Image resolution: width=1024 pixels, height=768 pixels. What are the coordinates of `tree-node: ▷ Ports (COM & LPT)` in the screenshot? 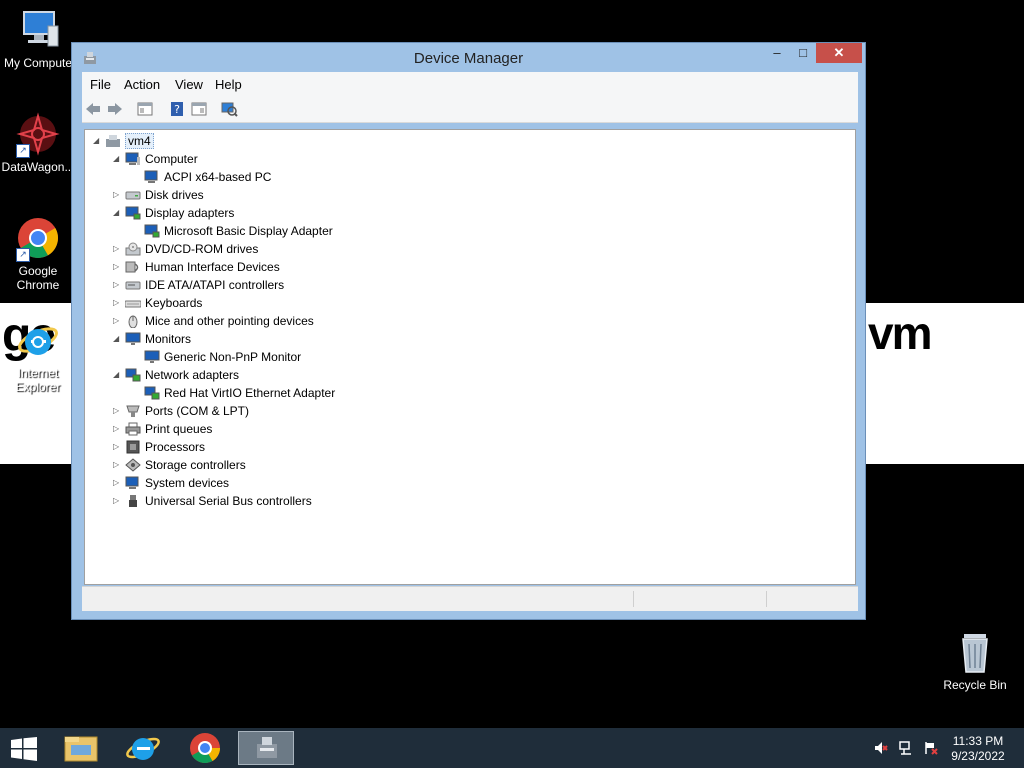 It's located at (263, 411).